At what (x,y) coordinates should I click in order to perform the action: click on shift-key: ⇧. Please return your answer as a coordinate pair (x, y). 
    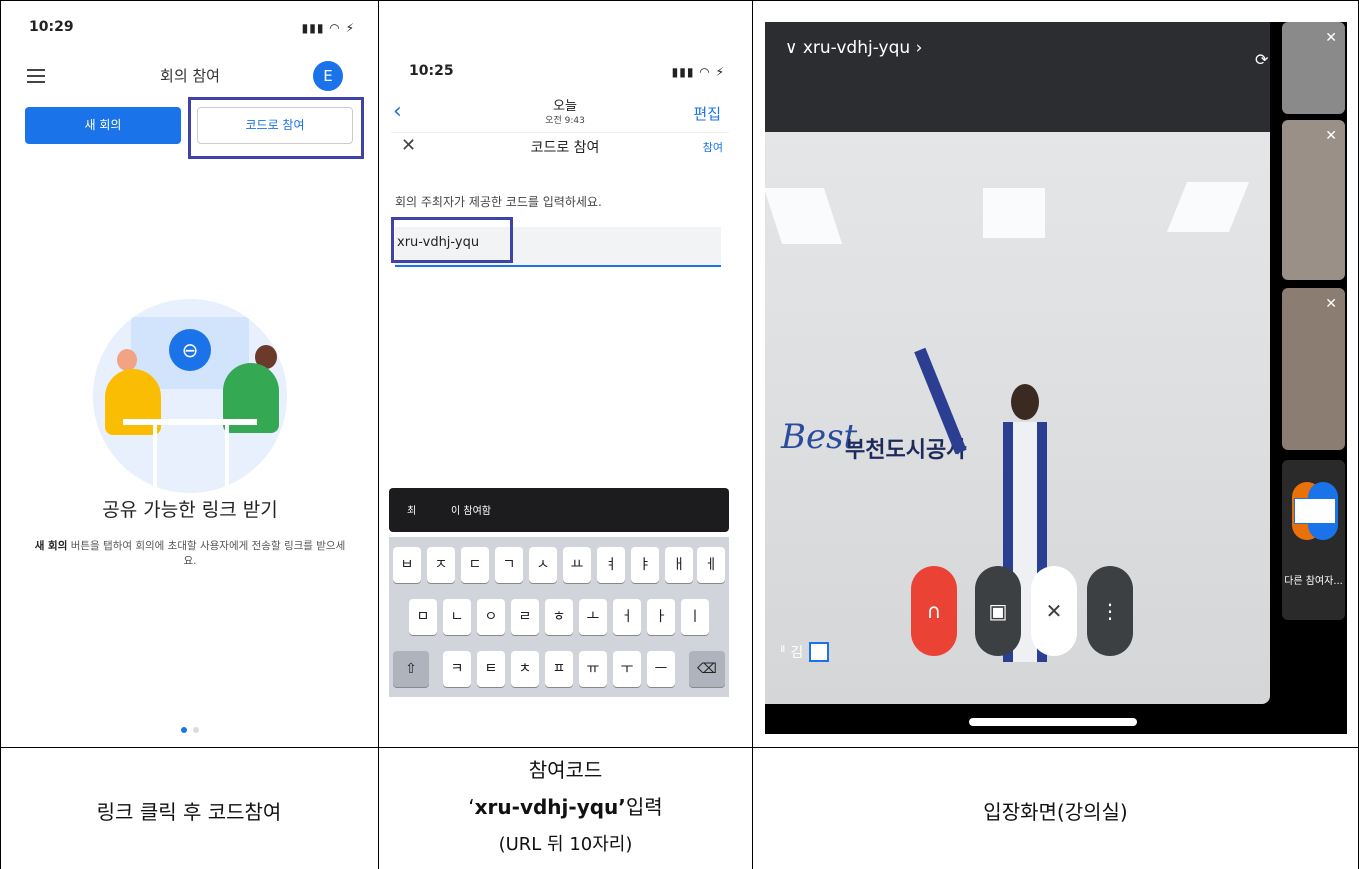
    Looking at the image, I should click on (411, 669).